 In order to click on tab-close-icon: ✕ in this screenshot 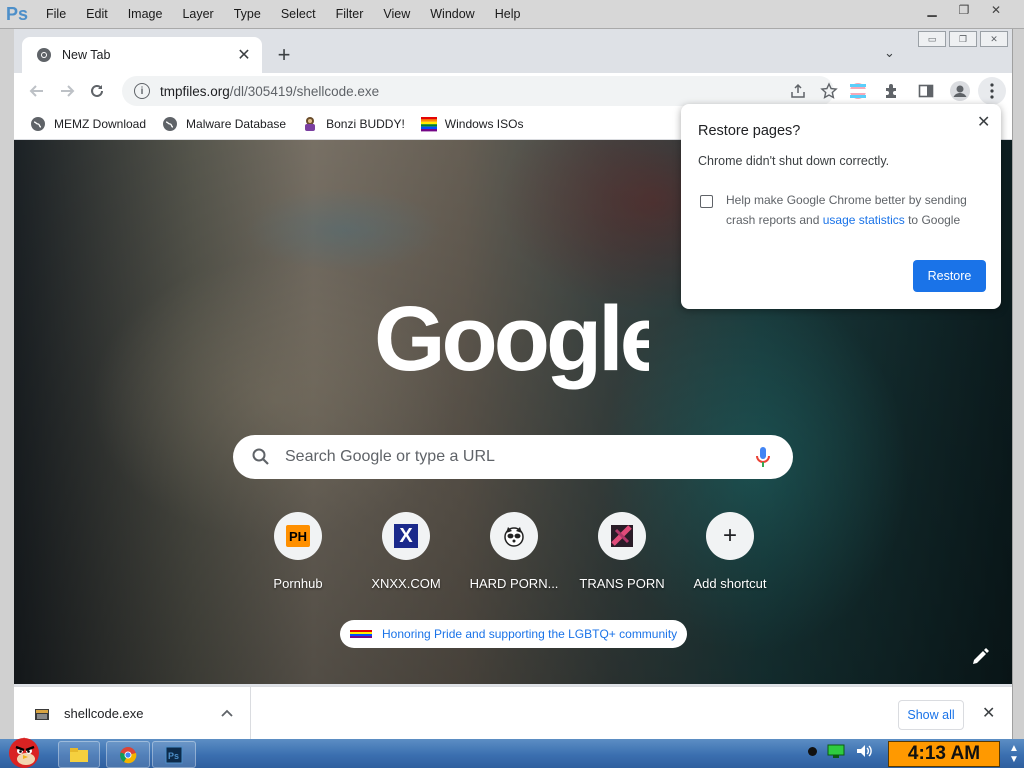, I will do `click(244, 55)`.